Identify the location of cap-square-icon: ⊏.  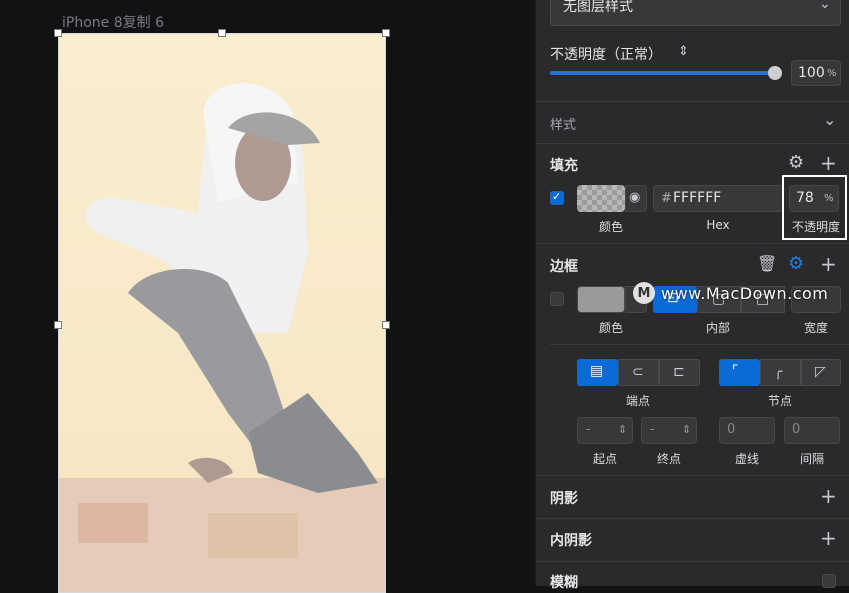
(679, 372).